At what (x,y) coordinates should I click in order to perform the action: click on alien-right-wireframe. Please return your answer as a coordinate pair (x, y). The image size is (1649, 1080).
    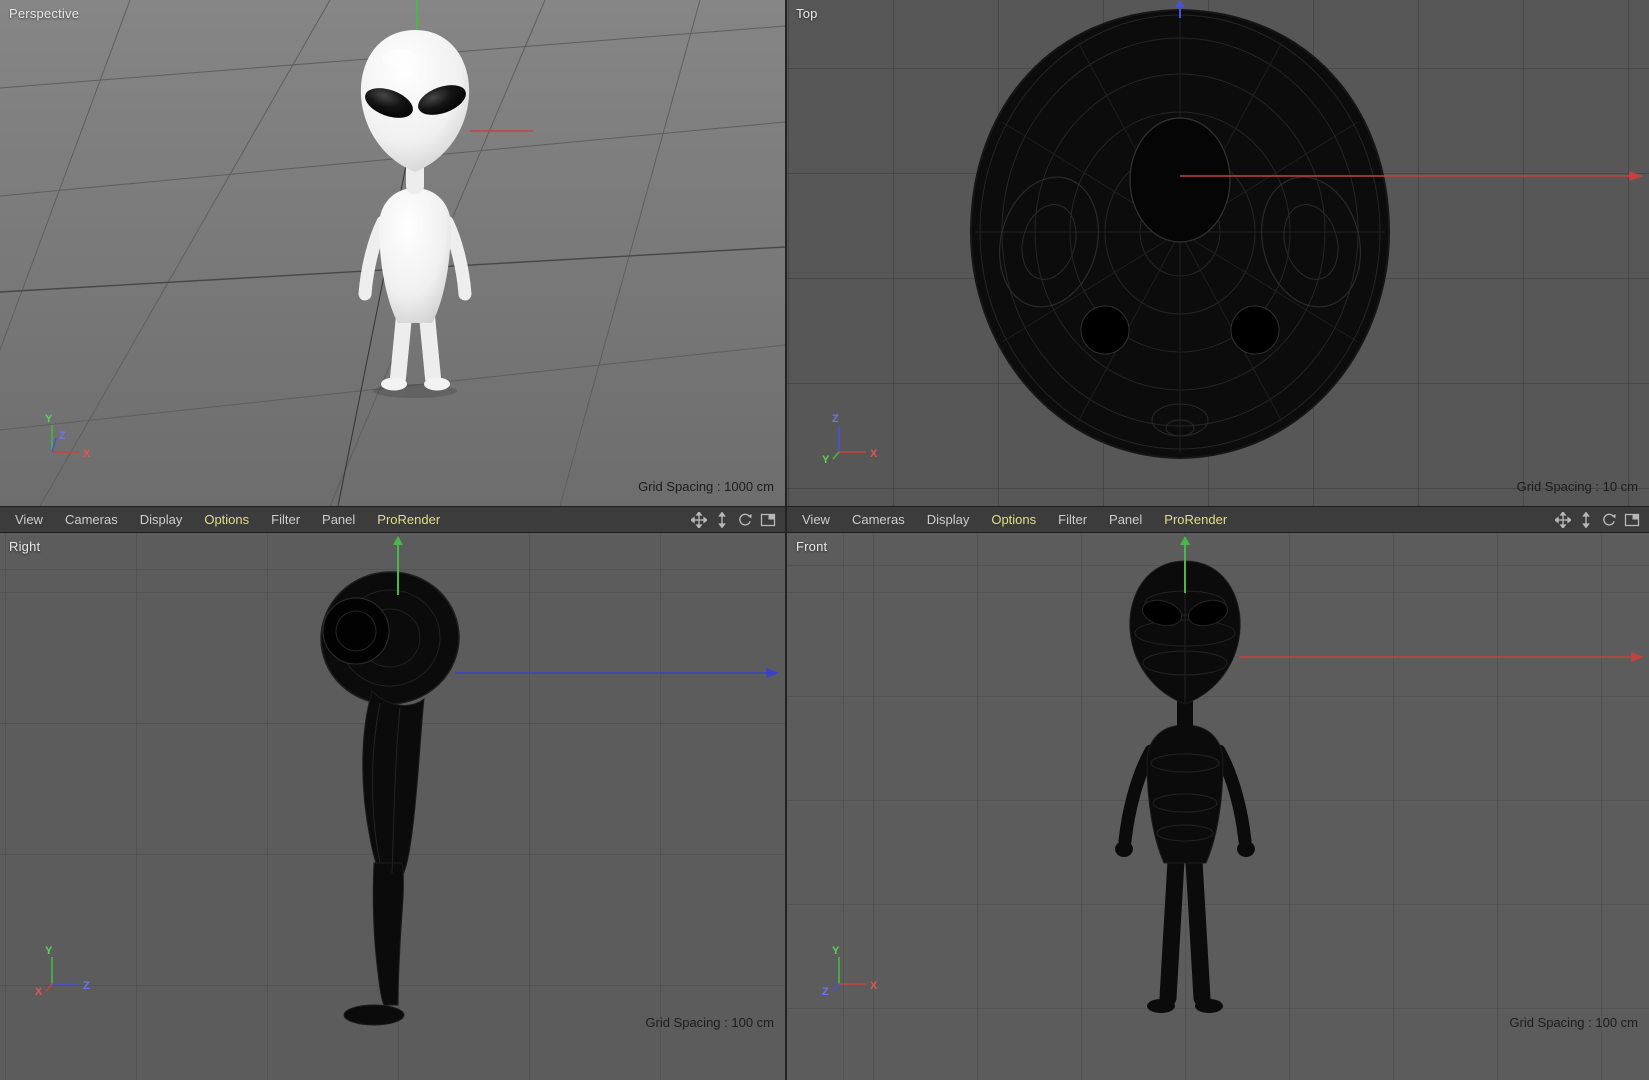
    Looking at the image, I should click on (389, 795).